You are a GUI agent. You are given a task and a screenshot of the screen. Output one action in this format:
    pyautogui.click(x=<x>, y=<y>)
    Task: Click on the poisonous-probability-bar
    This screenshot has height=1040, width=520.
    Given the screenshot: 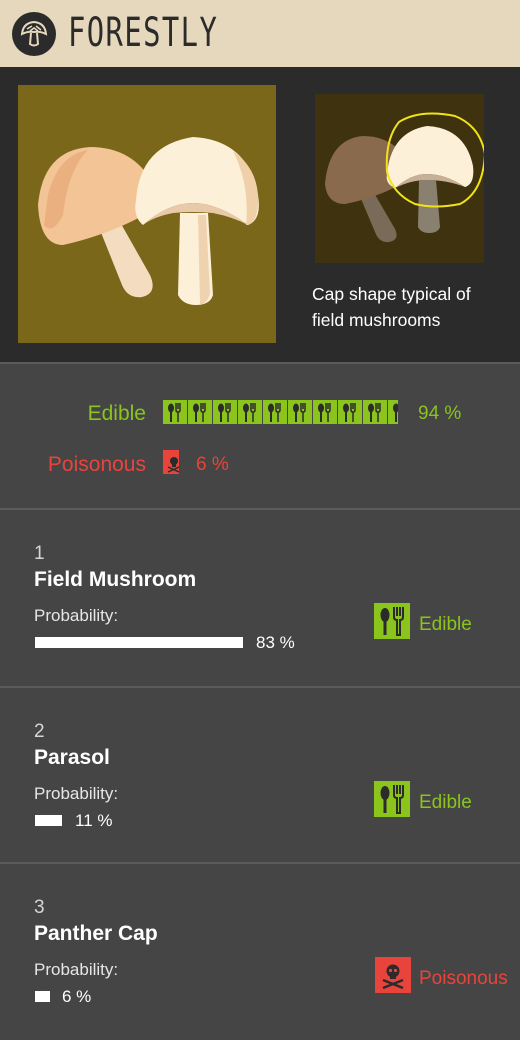 What is the action you would take?
    pyautogui.click(x=171, y=462)
    